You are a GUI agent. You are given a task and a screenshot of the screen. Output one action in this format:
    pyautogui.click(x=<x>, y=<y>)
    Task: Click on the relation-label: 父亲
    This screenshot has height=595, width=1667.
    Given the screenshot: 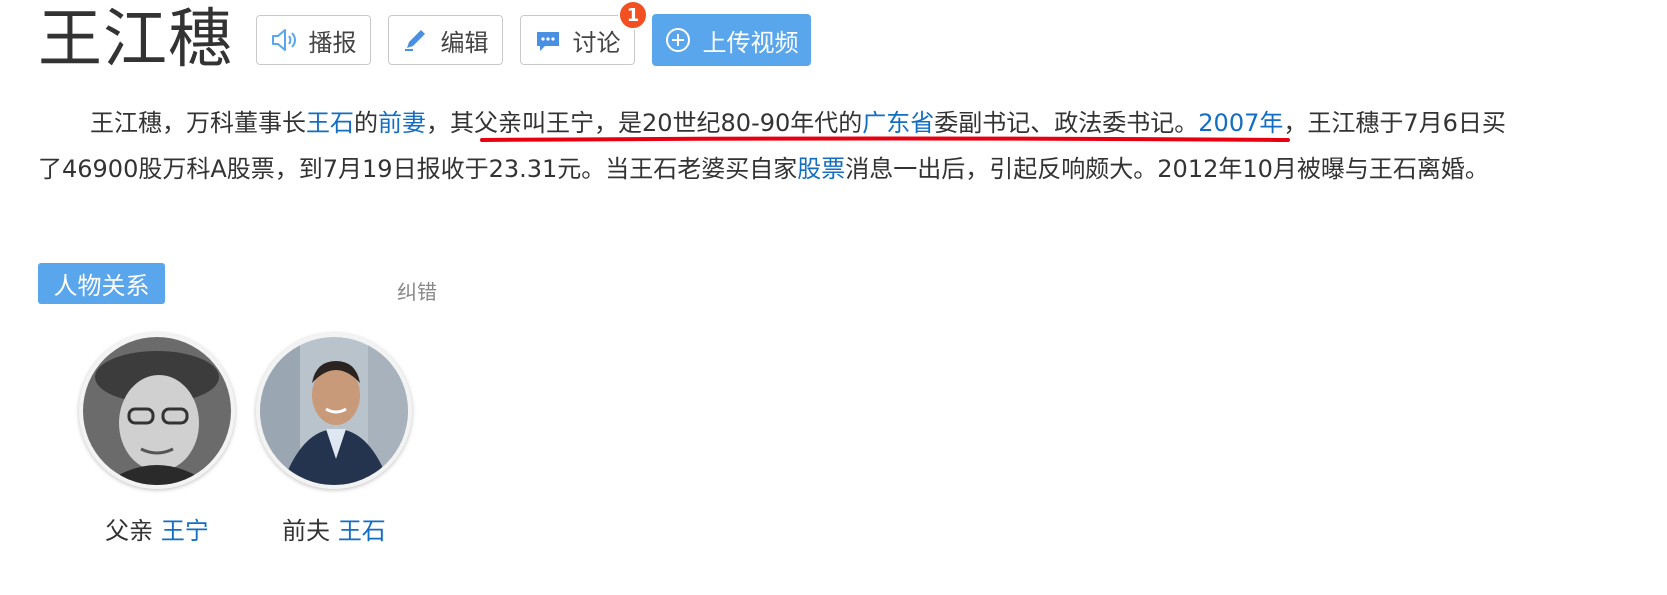 What is the action you would take?
    pyautogui.click(x=129, y=531)
    